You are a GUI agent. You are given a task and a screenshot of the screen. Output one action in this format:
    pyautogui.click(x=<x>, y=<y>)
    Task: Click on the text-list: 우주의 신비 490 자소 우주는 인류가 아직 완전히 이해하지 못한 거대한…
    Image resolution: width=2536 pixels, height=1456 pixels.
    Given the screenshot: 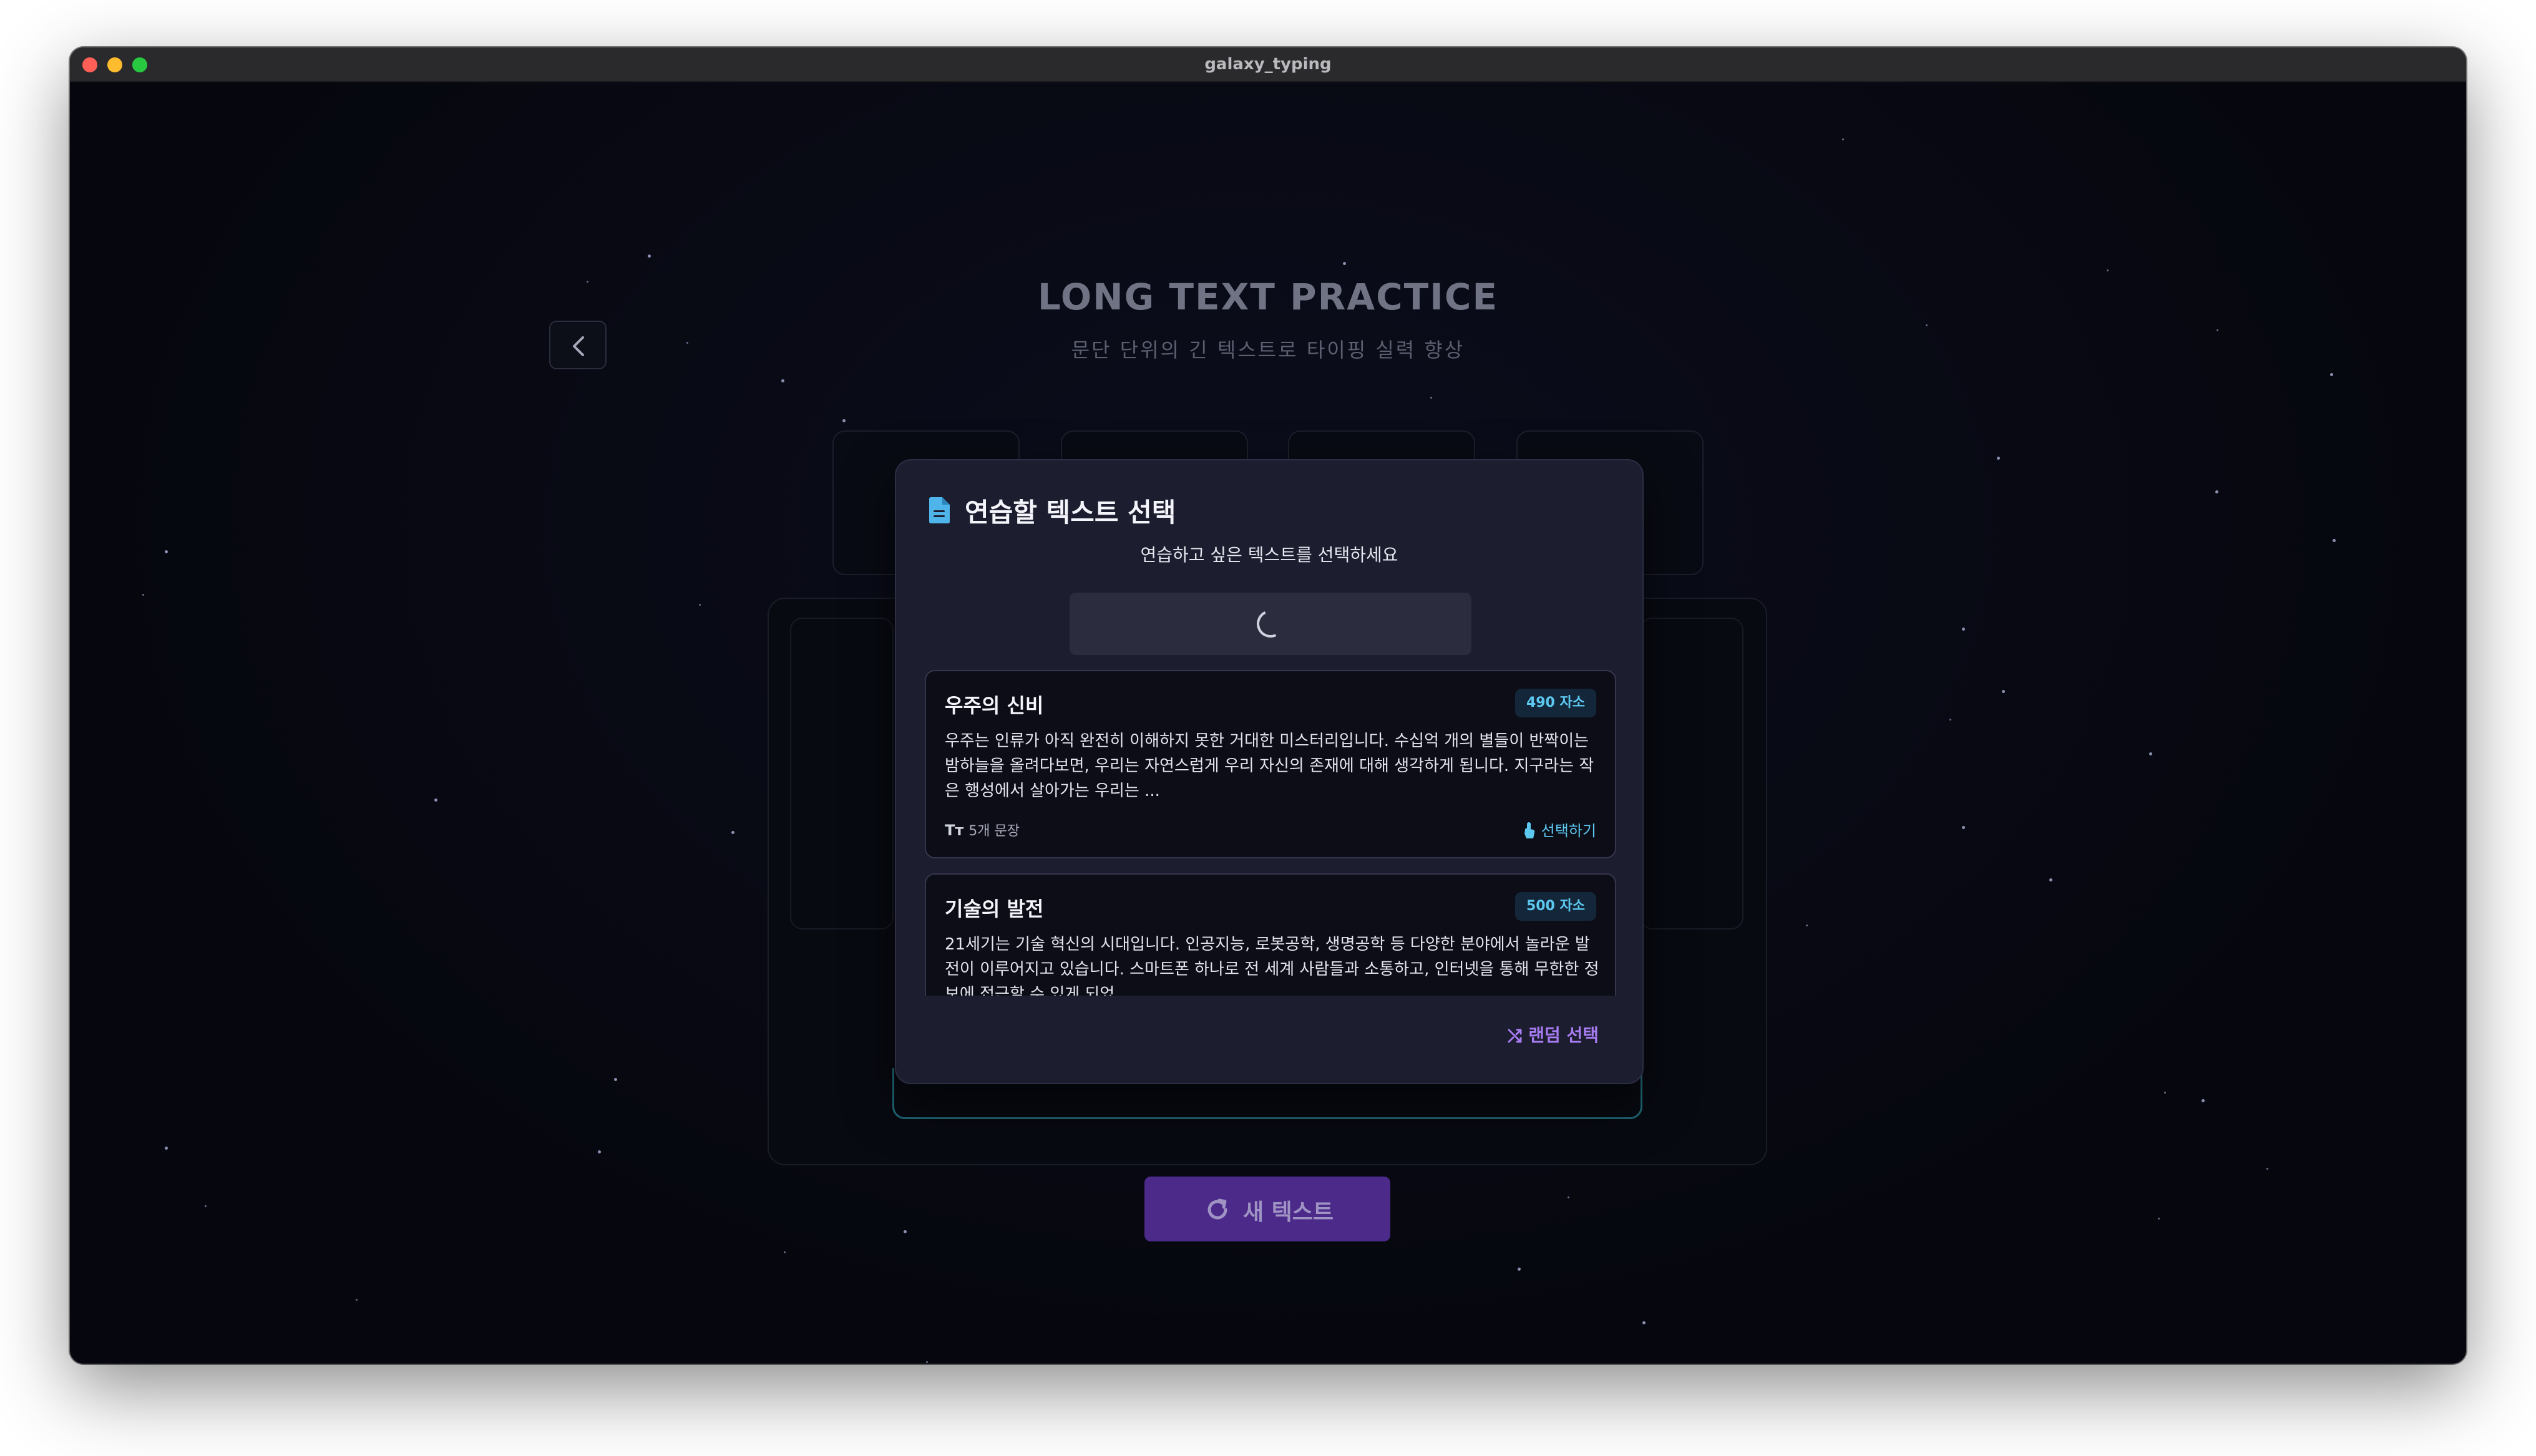 What is the action you would take?
    pyautogui.click(x=1270, y=833)
    